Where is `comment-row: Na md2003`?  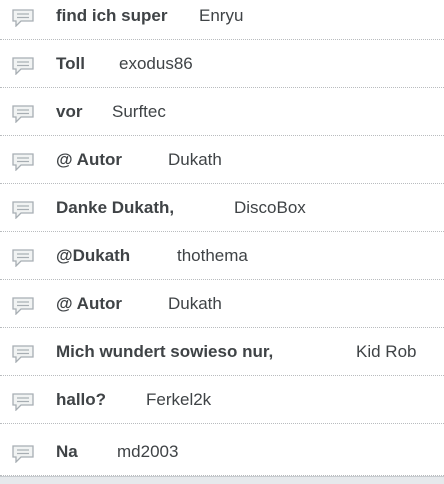 comment-row: Na md2003 is located at coordinates (222, 454).